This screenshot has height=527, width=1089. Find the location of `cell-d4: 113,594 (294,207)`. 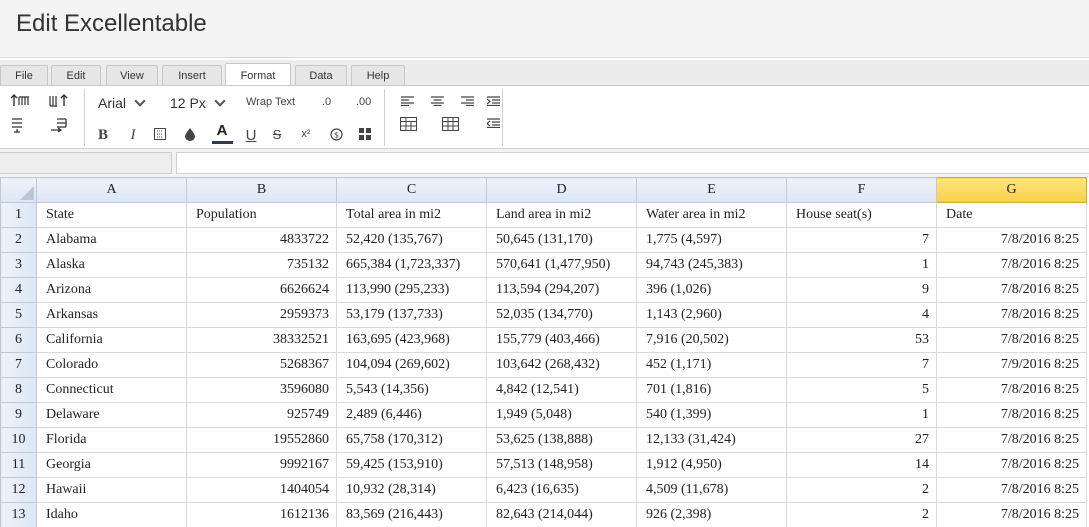

cell-d4: 113,594 (294,207) is located at coordinates (561, 290).